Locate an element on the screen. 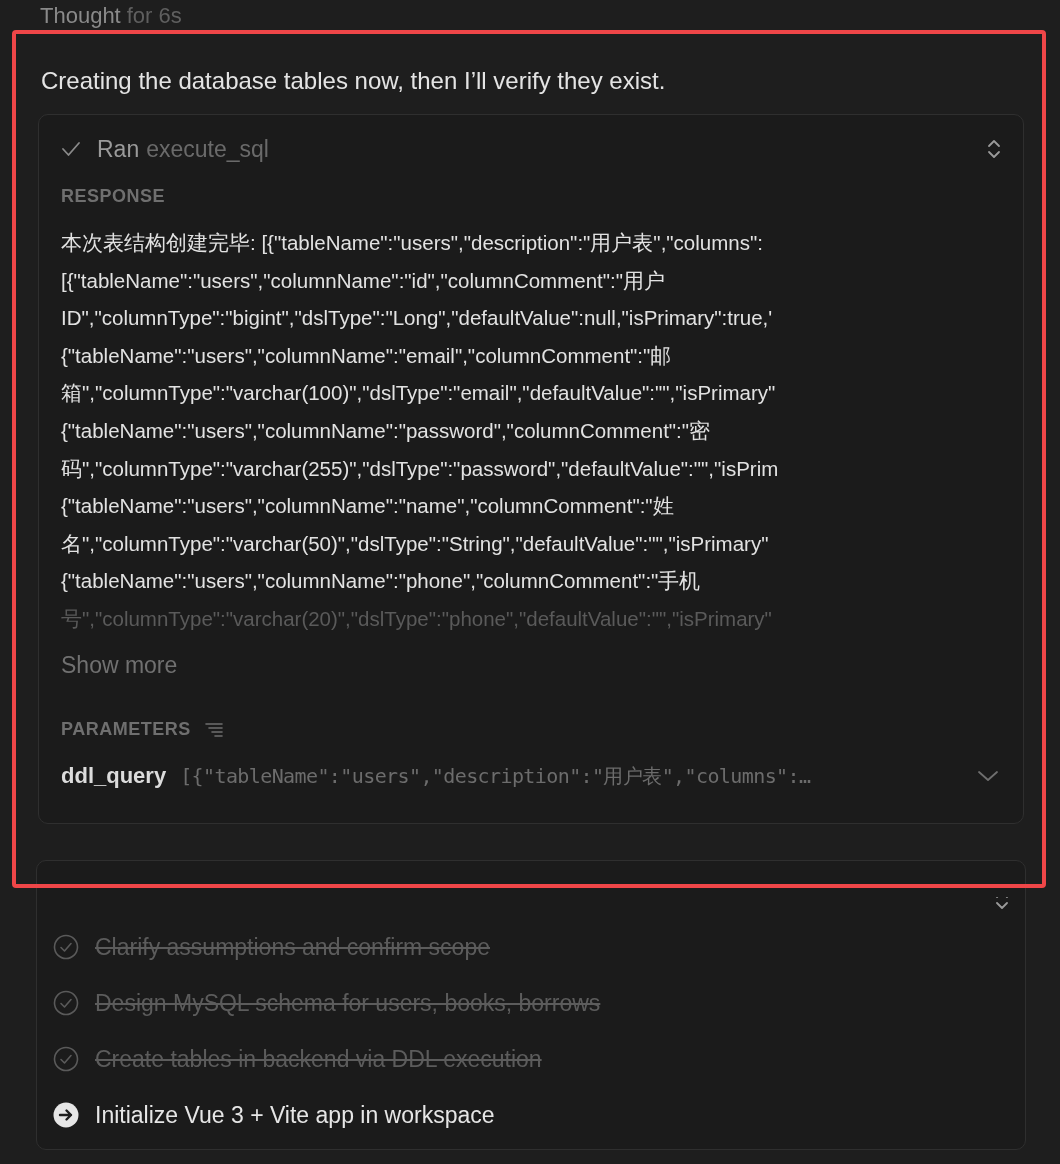 This screenshot has height=1164, width=1060. response-text-line: ID","columnType":"bigint","dslType":"Long","defaultValue":null,"isPrimary":true,' is located at coordinates (417, 318).